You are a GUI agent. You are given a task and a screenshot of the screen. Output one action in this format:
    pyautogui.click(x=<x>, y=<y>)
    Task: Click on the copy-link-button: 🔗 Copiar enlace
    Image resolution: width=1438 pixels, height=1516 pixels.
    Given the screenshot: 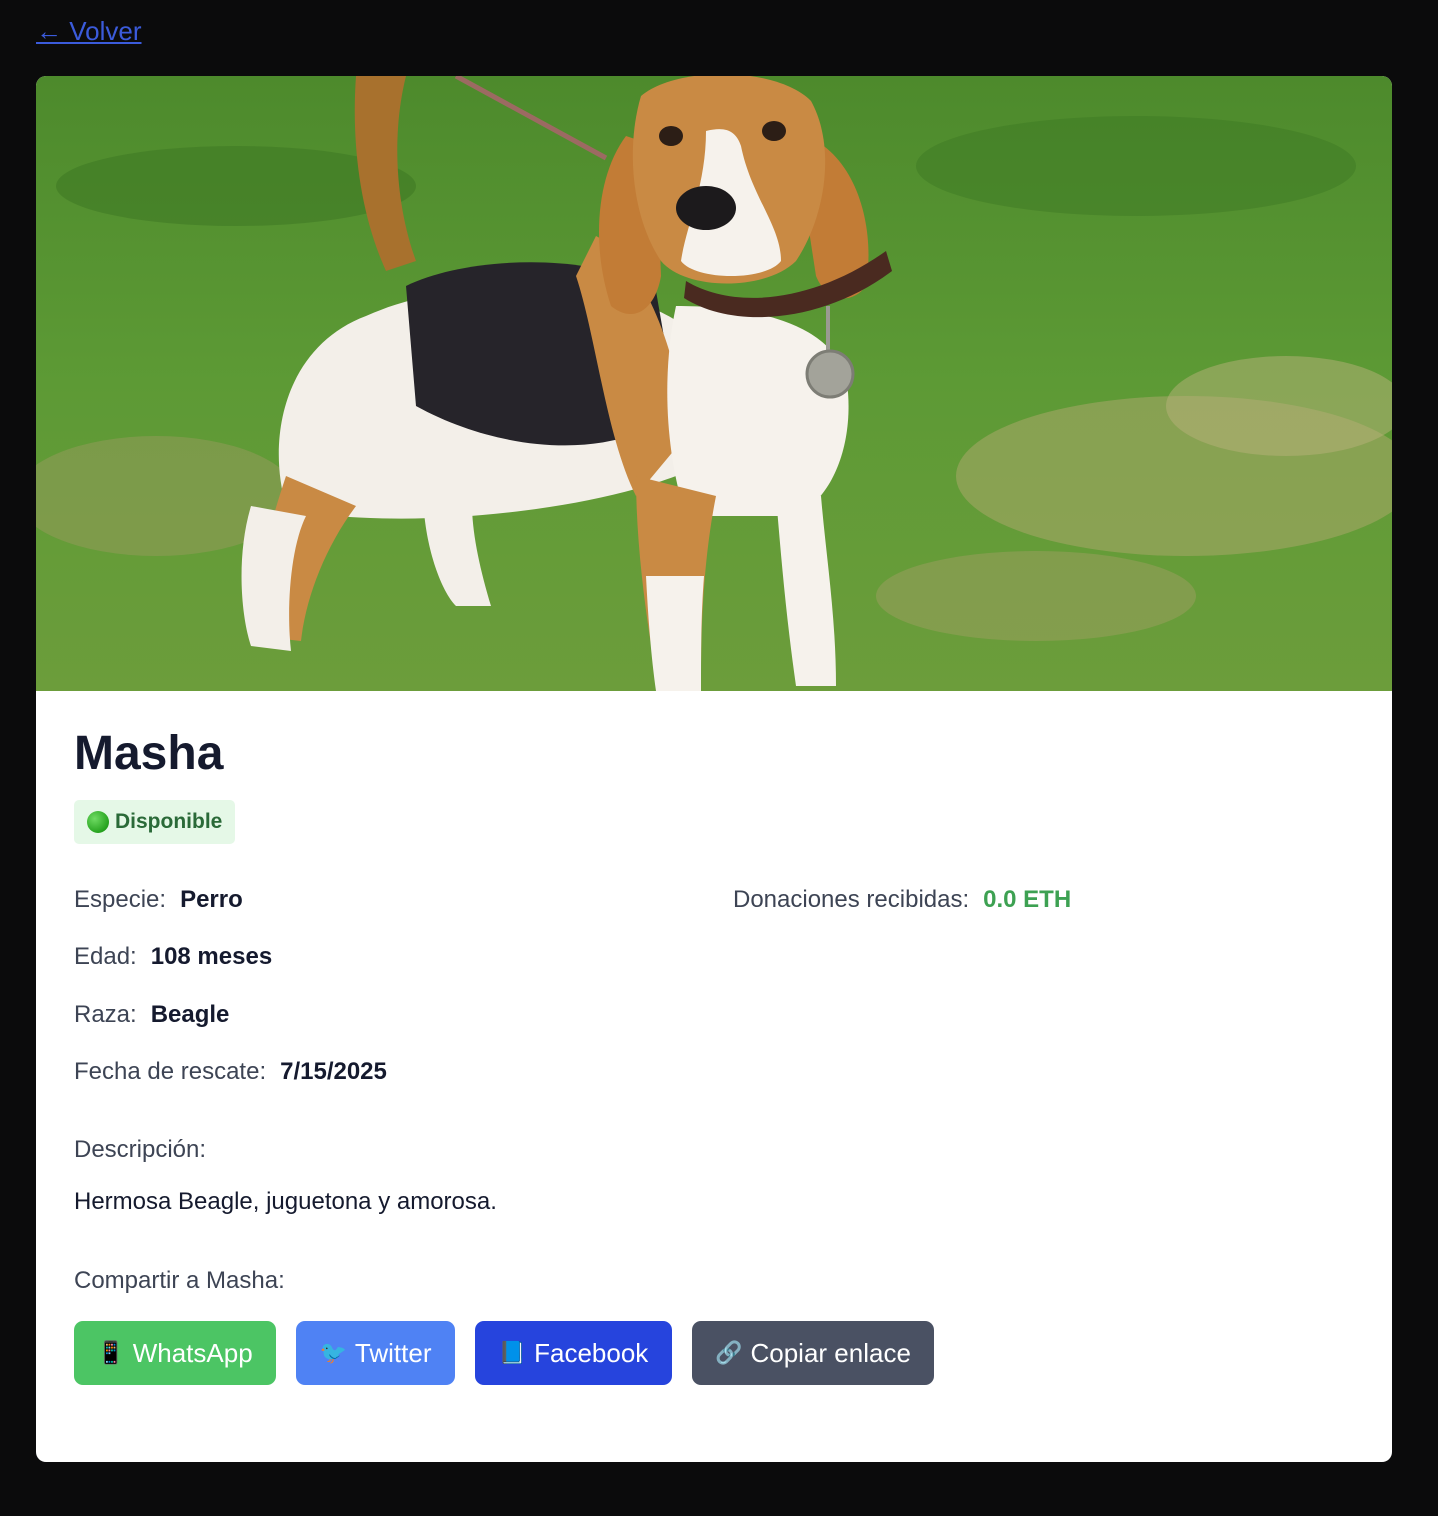 What is the action you would take?
    pyautogui.click(x=813, y=1353)
    